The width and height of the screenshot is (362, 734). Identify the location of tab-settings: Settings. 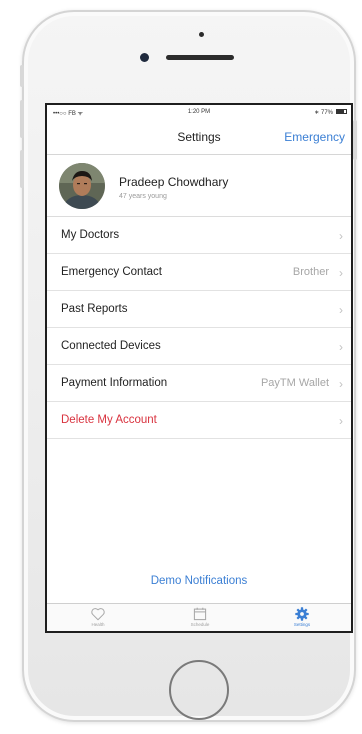
(301, 617).